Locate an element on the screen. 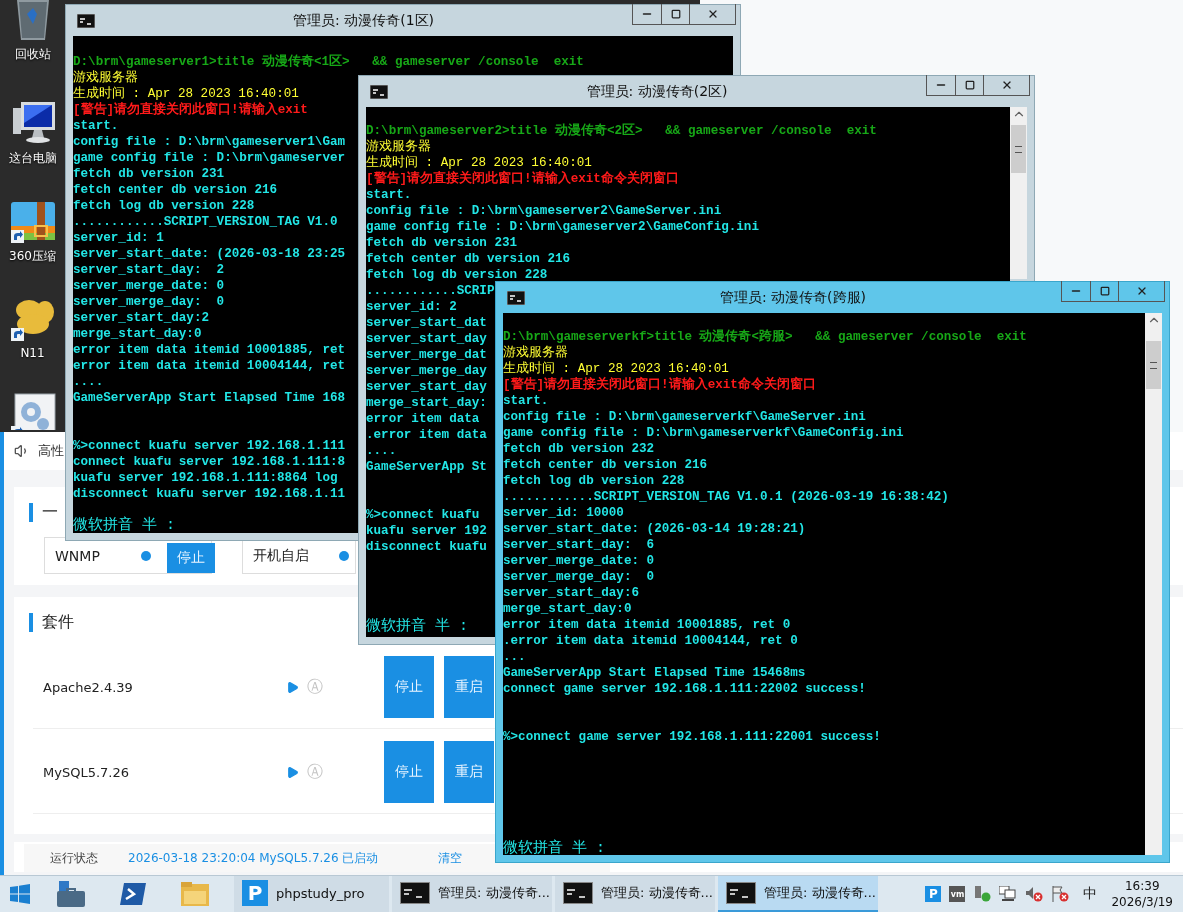  console-line: server_start_dat is located at coordinates (426, 323).